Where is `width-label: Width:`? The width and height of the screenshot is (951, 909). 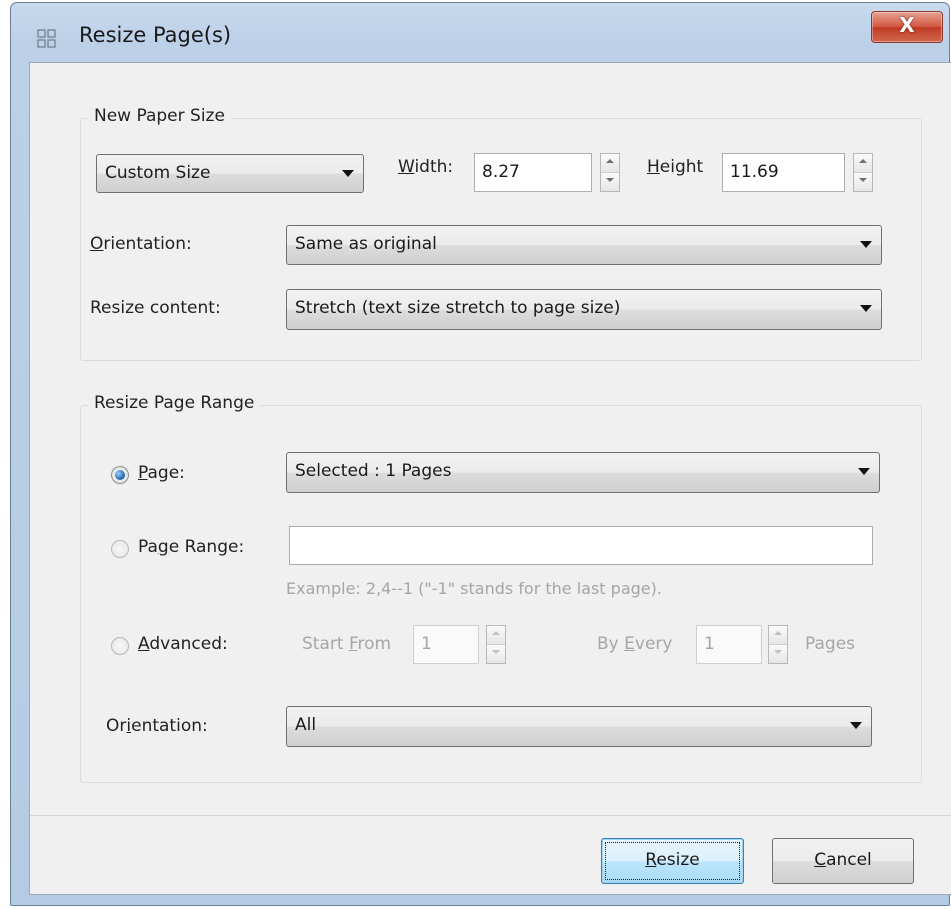
width-label: Width: is located at coordinates (426, 167).